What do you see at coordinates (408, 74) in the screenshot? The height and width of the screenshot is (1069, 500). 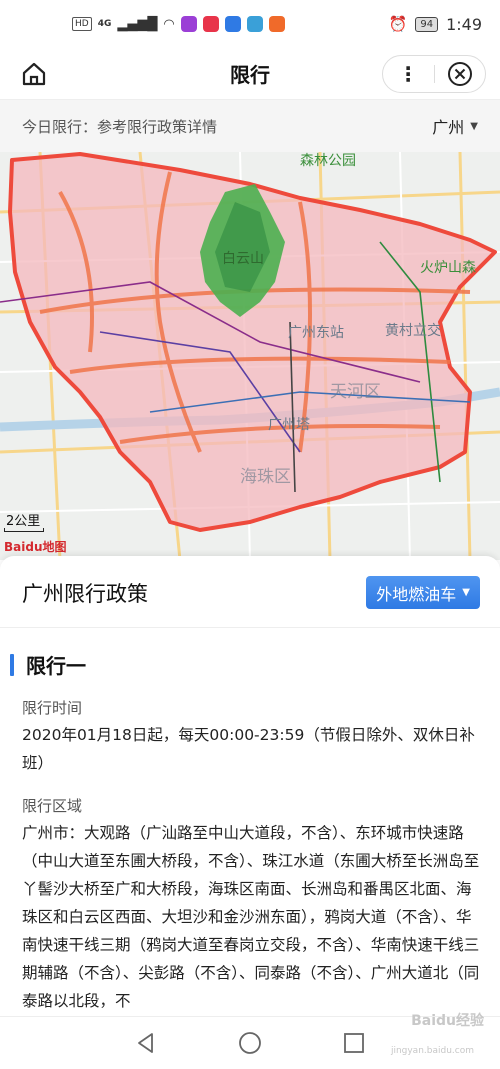 I see `more-button: ⋮` at bounding box center [408, 74].